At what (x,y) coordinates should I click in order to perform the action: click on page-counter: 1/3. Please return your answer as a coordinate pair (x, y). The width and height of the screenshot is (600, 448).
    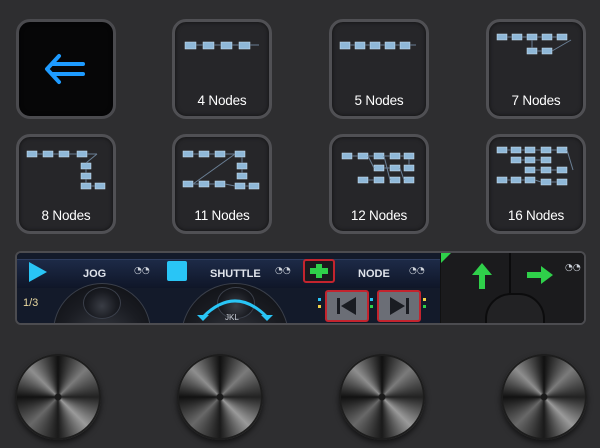
    Looking at the image, I should click on (31, 303).